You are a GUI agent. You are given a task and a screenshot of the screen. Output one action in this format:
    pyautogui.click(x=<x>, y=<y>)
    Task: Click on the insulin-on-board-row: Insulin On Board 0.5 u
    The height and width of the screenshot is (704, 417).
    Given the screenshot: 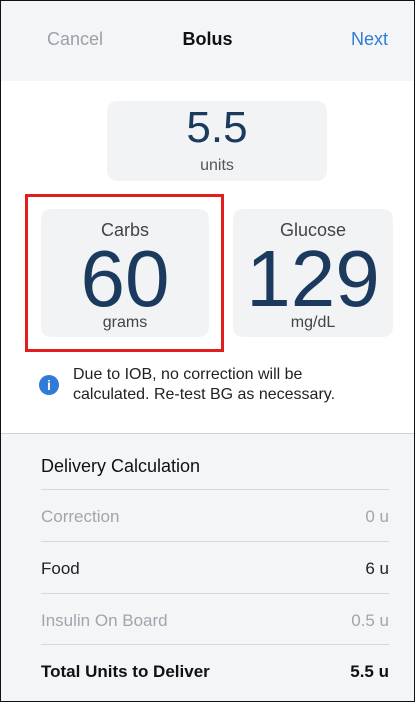 What is the action you would take?
    pyautogui.click(x=215, y=619)
    